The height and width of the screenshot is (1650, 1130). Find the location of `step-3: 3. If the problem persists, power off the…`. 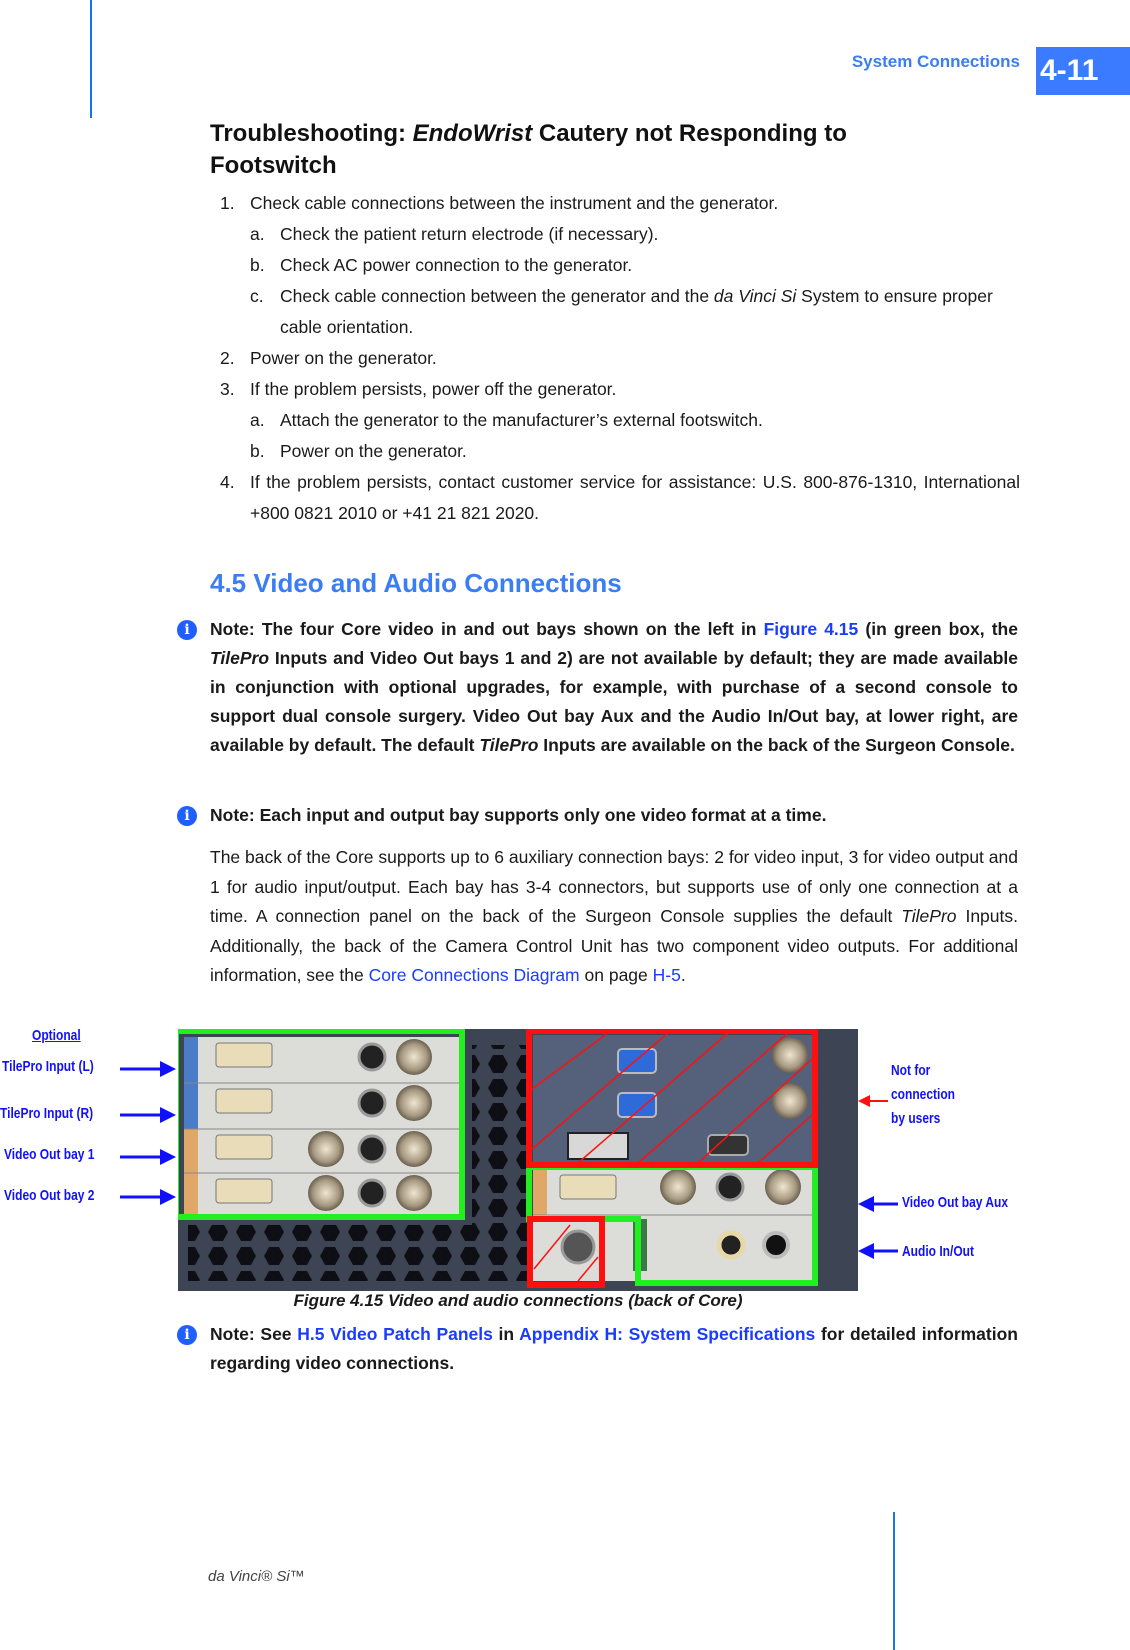

step-3: 3. If the problem persists, power off the… is located at coordinates (418, 389).